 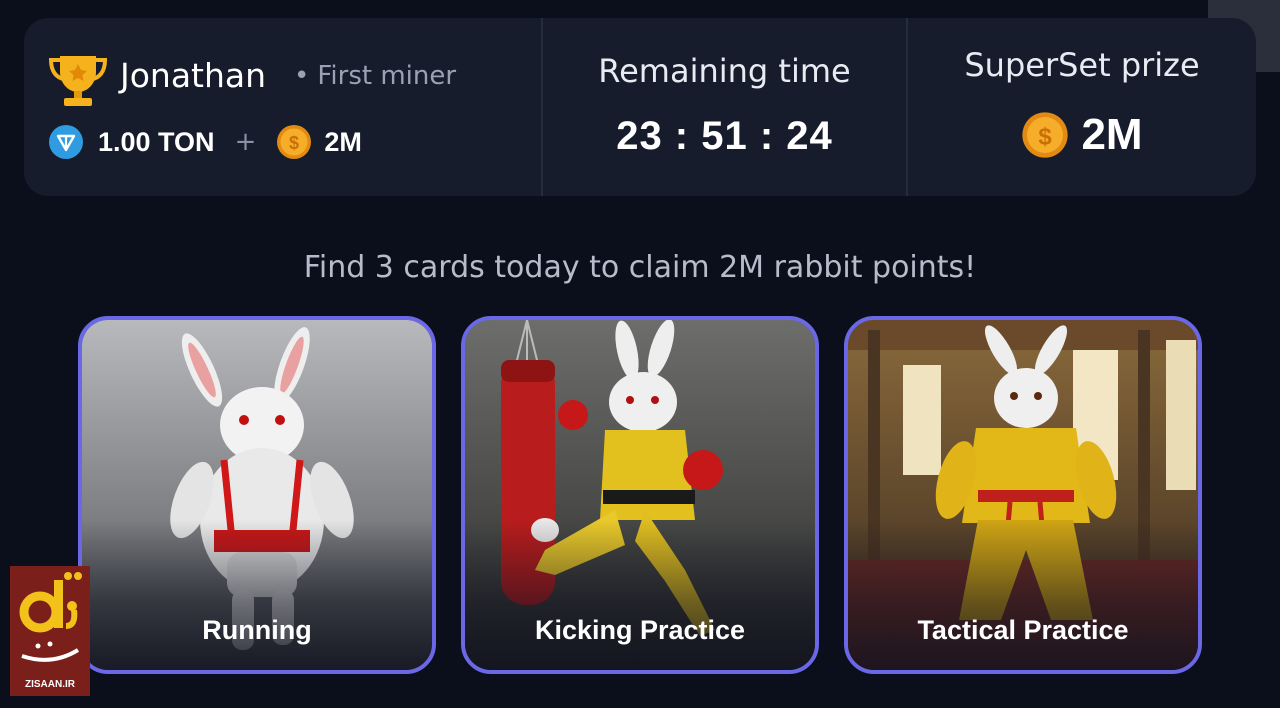 I want to click on zisaan-watermark-logo: ZISAAN.IR, so click(x=50, y=631).